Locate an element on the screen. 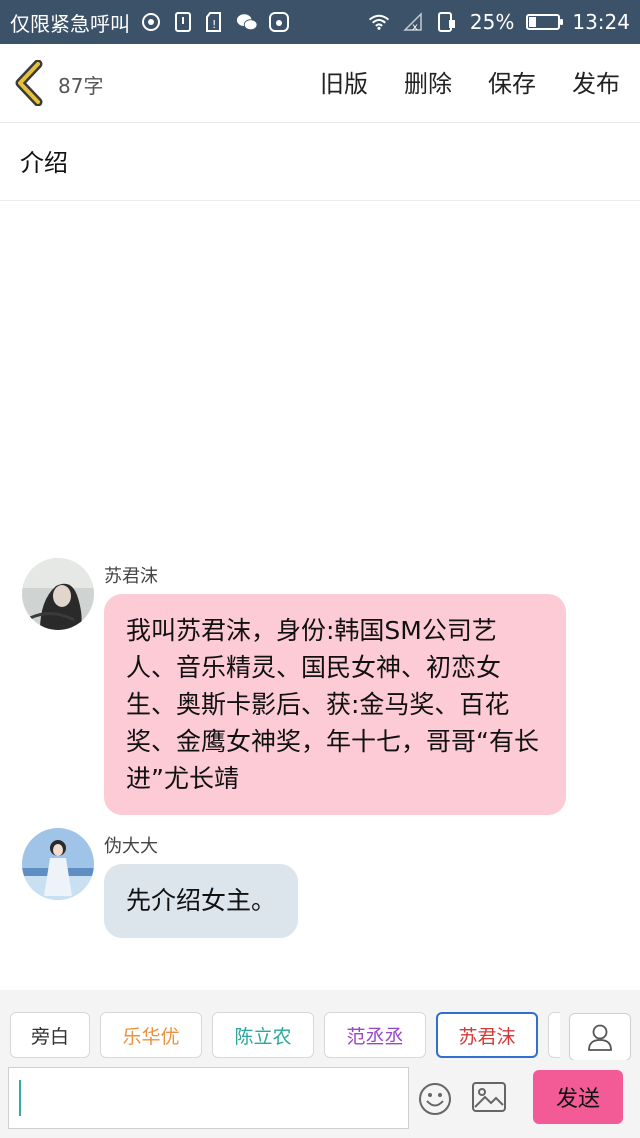  message-input is located at coordinates (208, 1098).